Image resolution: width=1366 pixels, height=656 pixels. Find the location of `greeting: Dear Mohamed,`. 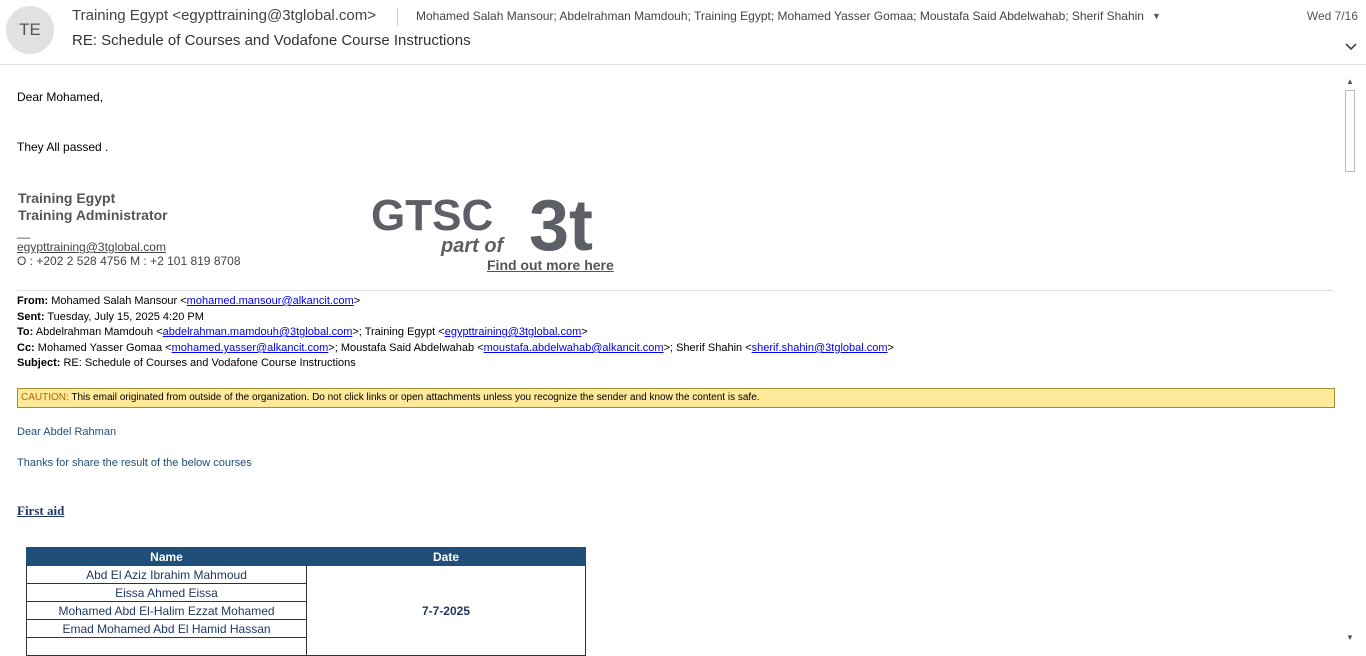

greeting: Dear Mohamed, is located at coordinates (60, 97).